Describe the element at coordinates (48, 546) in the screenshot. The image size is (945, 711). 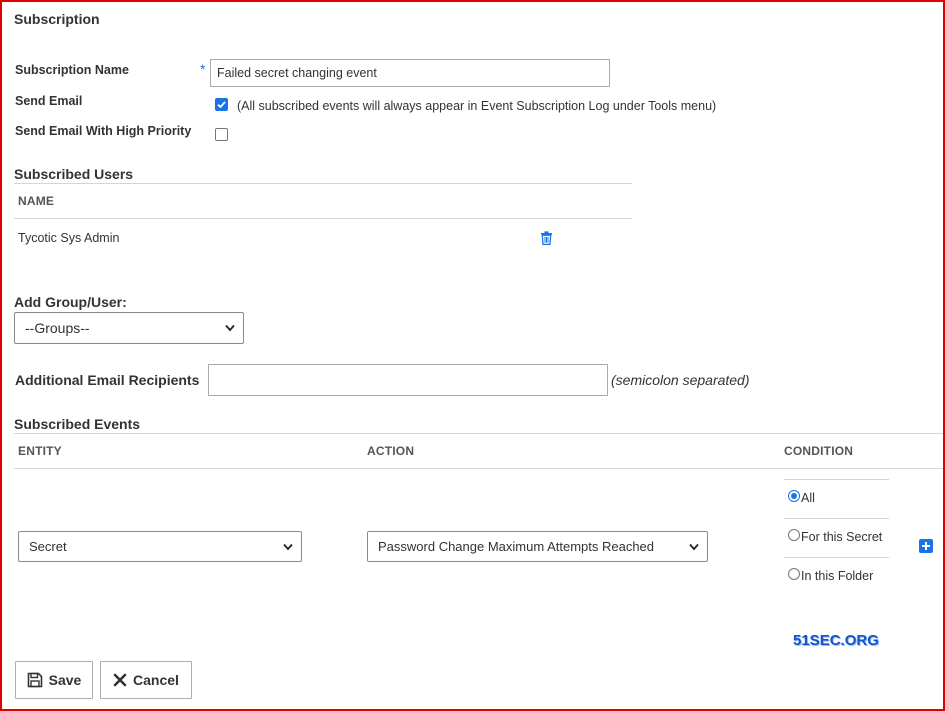
I see `entity-select-value: Secret` at that location.